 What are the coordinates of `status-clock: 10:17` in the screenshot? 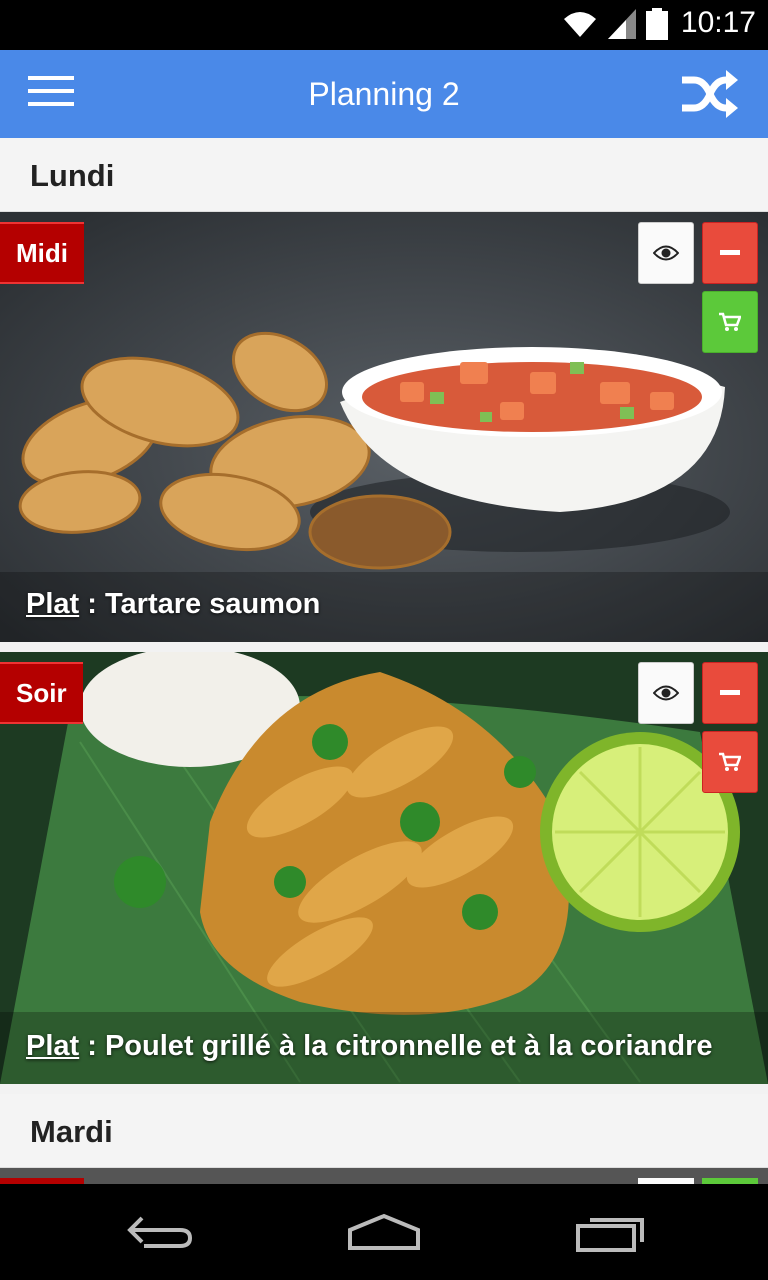 It's located at (718, 22).